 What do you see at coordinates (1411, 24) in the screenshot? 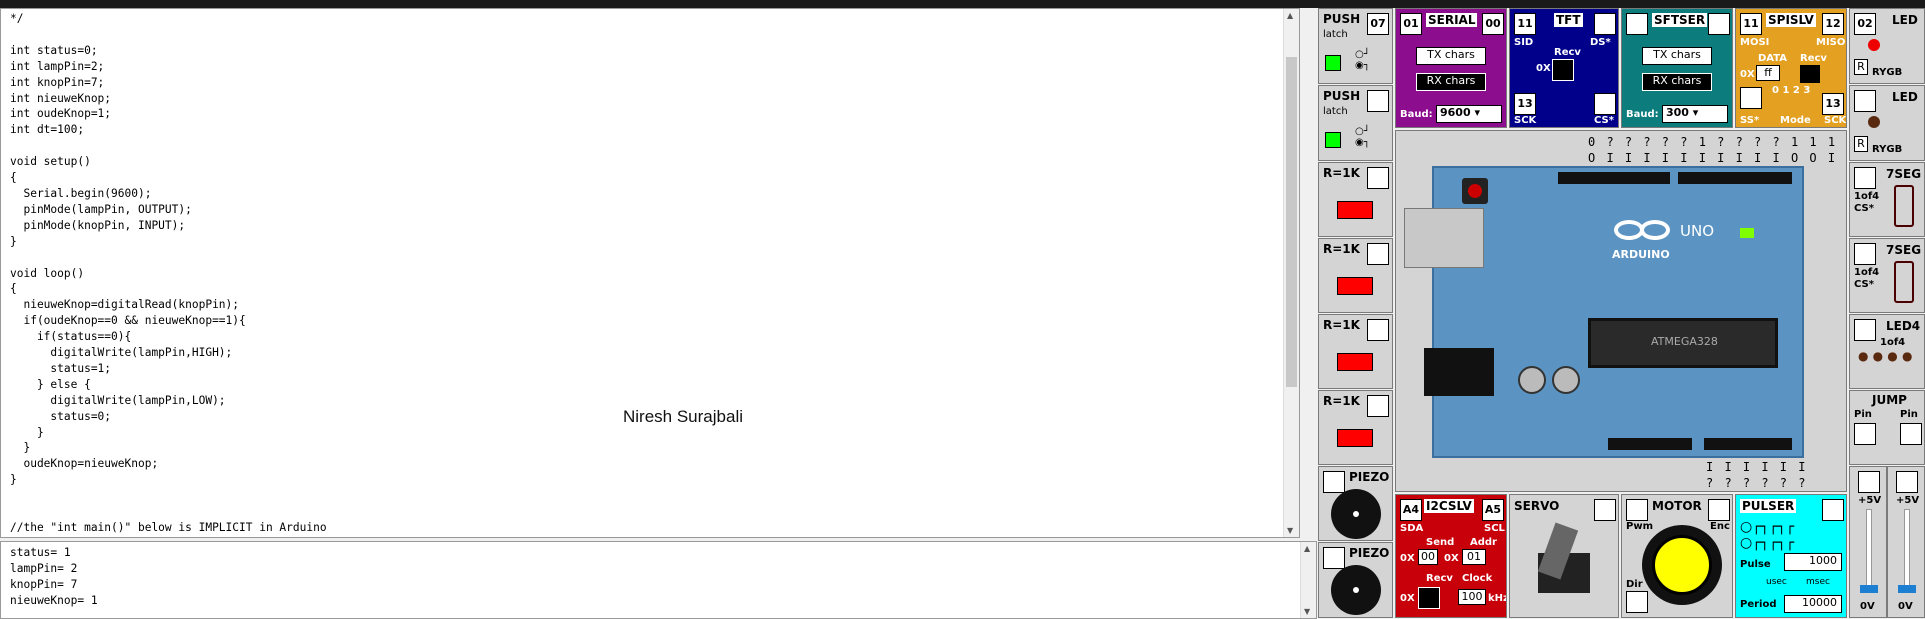
I see `pin-box: 01` at bounding box center [1411, 24].